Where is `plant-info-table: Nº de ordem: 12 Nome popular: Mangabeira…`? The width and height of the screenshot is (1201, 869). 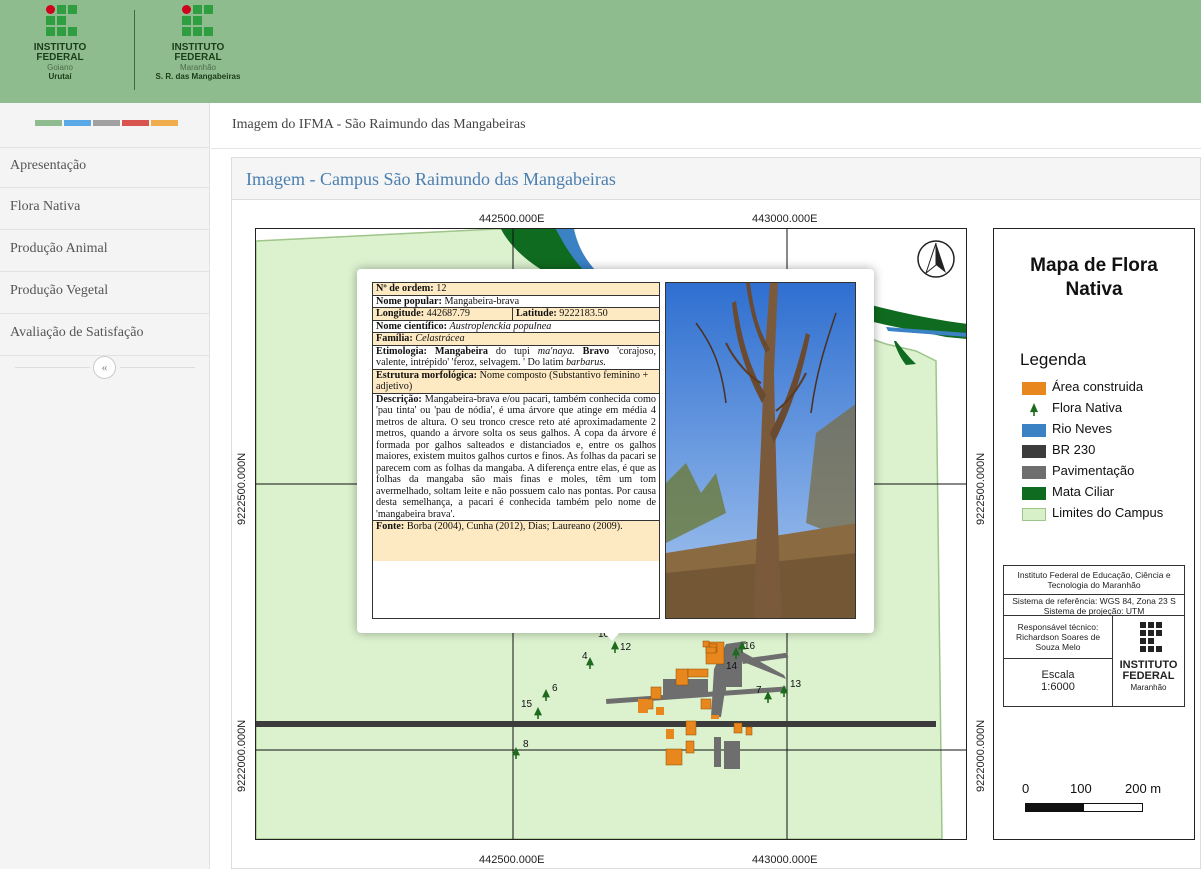
plant-info-table: Nº de ordem: 12 Nome popular: Mangabeira… is located at coordinates (516, 450).